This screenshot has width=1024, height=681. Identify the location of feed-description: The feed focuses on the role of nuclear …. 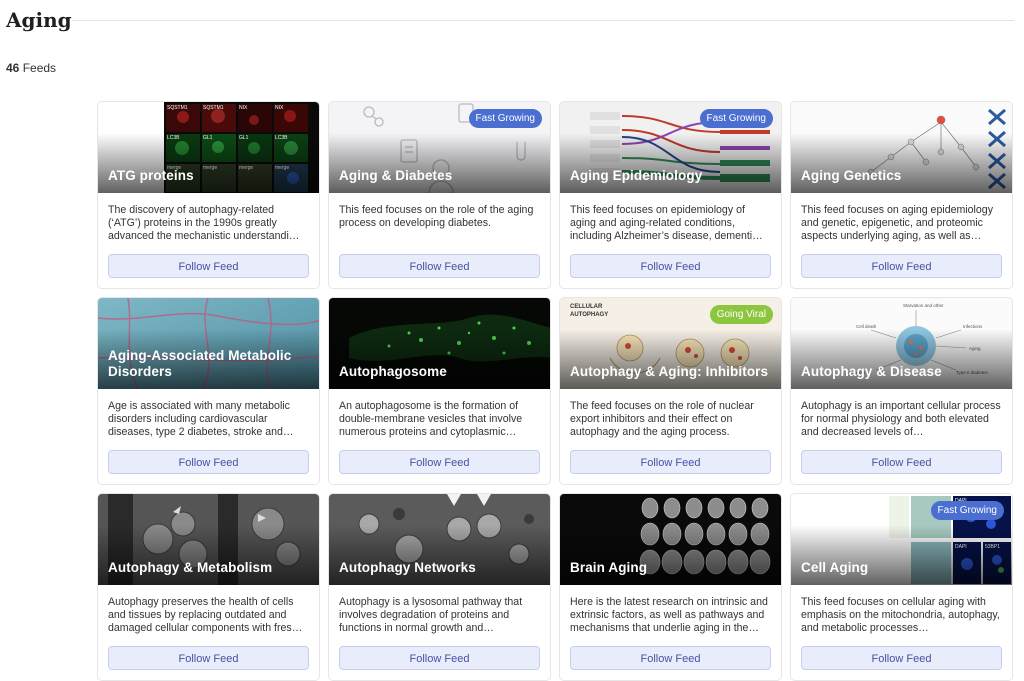
(662, 419).